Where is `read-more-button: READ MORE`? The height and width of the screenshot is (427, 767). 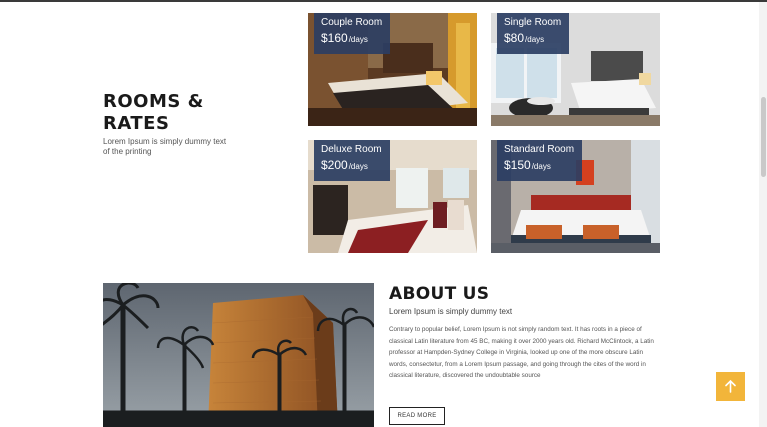 read-more-button: READ MORE is located at coordinates (417, 416).